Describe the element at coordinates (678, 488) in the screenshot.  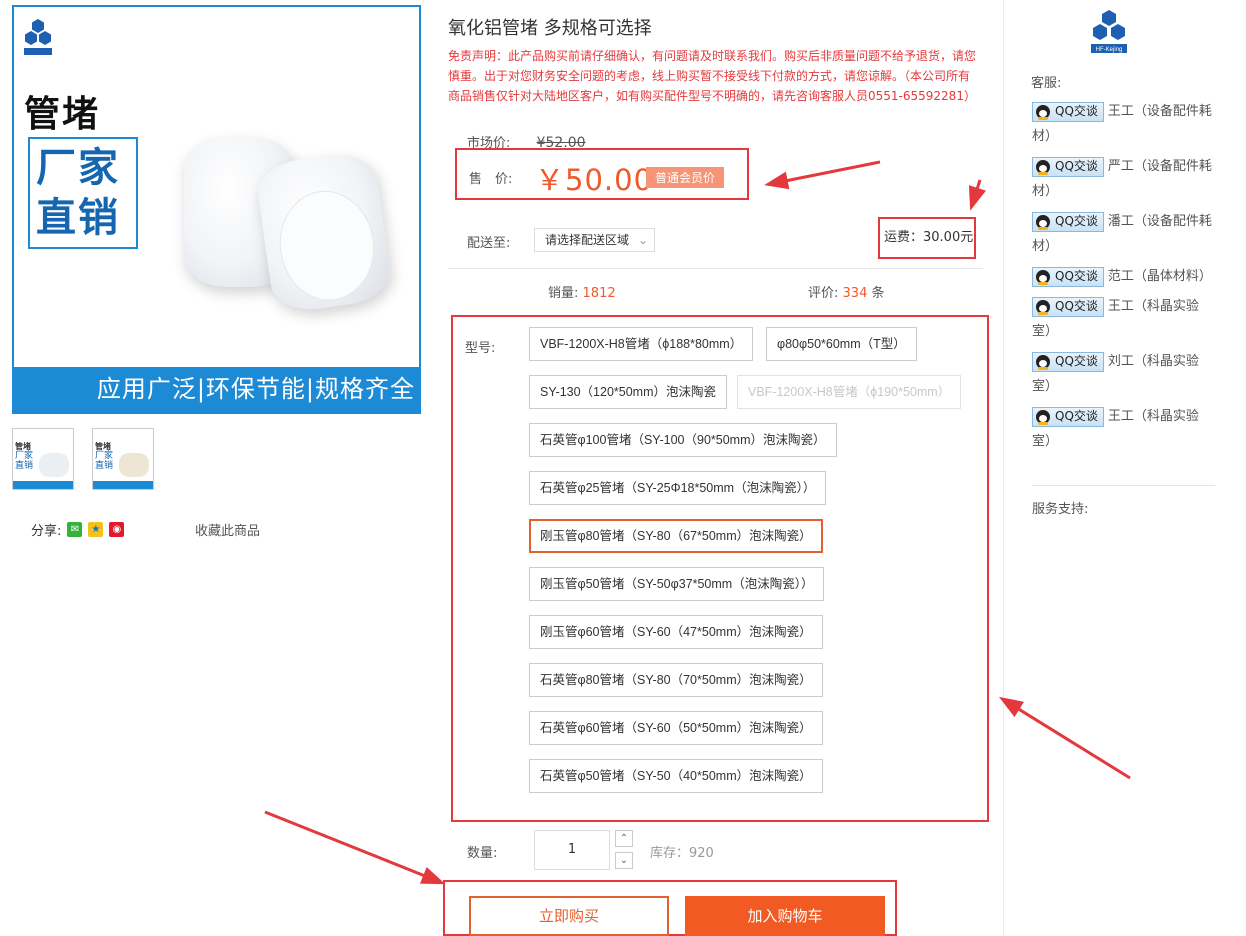
I see `spec-option: 石英管φ25管堵（SY-25Φ18*50mm（泡沫陶瓷））` at that location.